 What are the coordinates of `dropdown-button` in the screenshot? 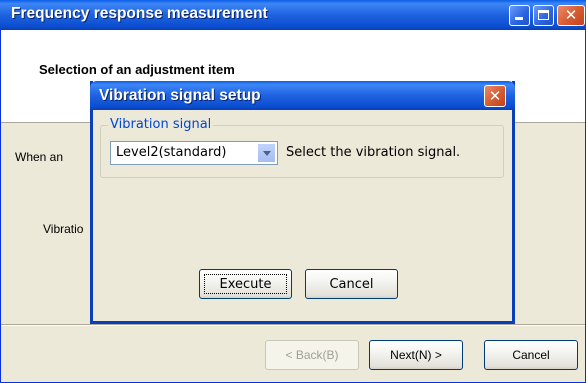 It's located at (266, 153).